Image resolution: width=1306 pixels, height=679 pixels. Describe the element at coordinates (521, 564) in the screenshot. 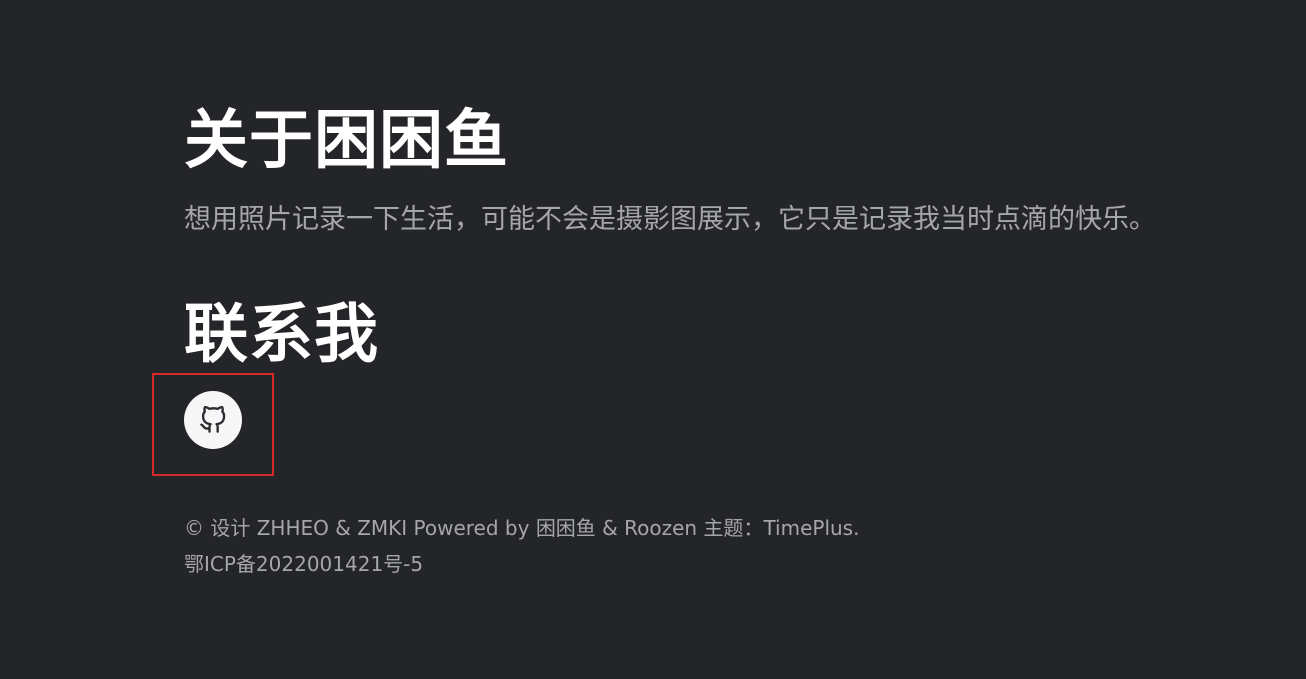

I see `icp-link: 鄂ICP备2022001421号-5` at that location.